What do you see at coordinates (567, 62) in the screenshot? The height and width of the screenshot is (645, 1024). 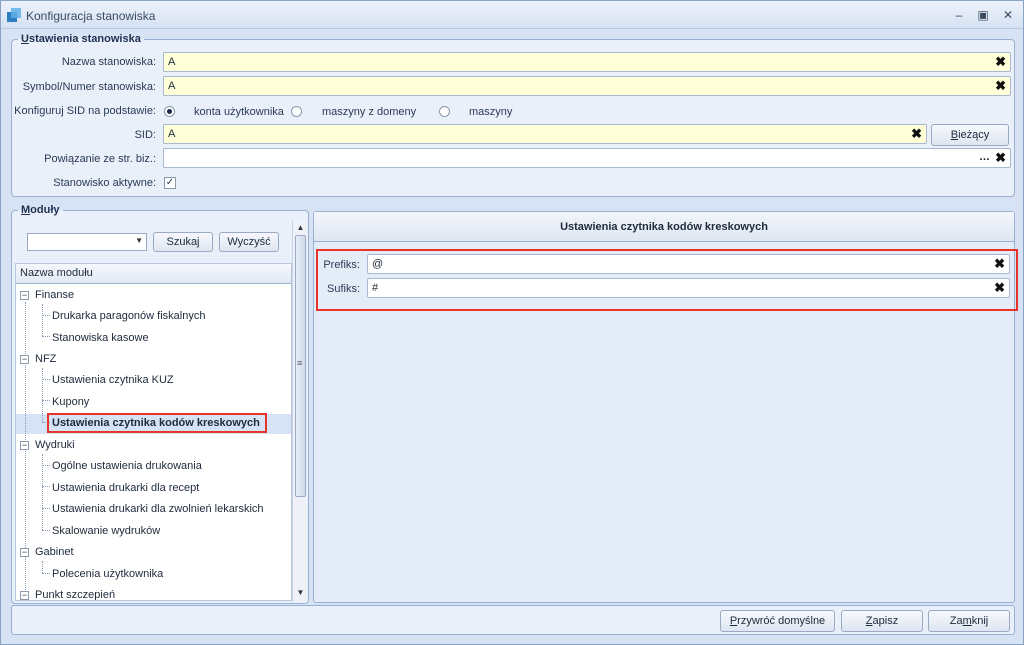 I see `name-input` at bounding box center [567, 62].